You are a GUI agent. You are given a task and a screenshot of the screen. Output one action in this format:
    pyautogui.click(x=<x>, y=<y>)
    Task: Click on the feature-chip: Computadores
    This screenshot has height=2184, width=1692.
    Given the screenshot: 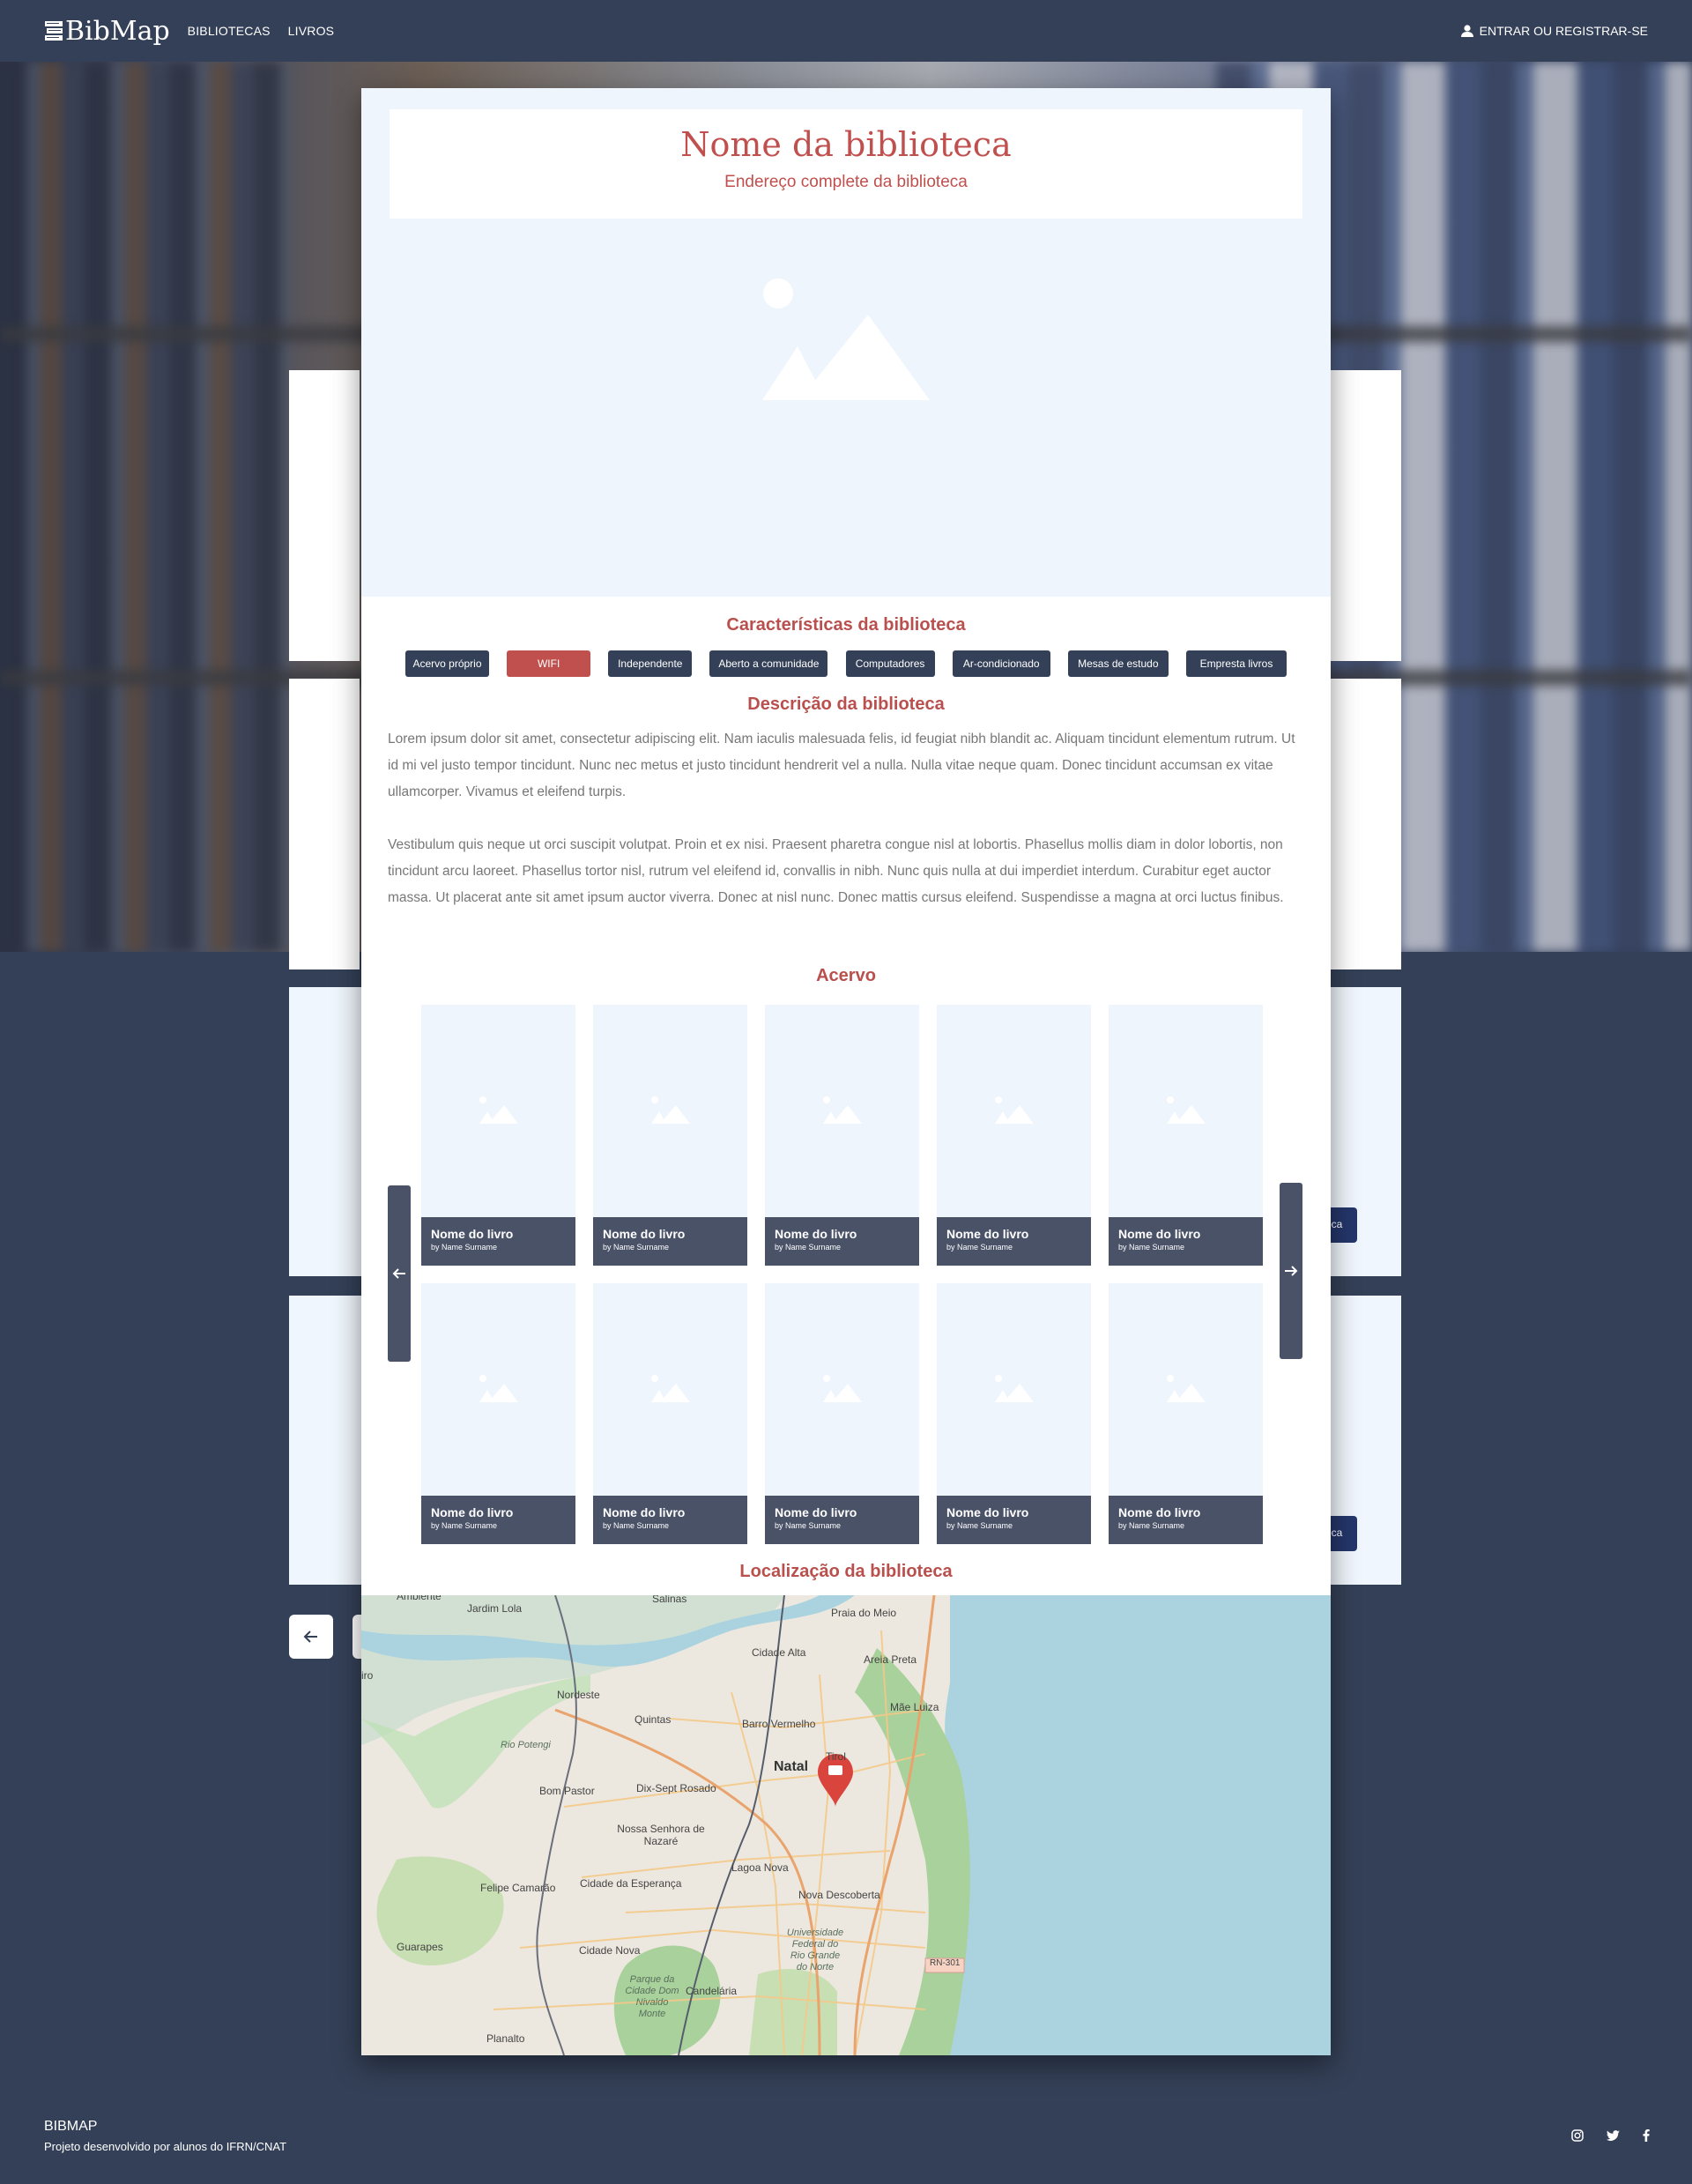 What is the action you would take?
    pyautogui.click(x=890, y=663)
    